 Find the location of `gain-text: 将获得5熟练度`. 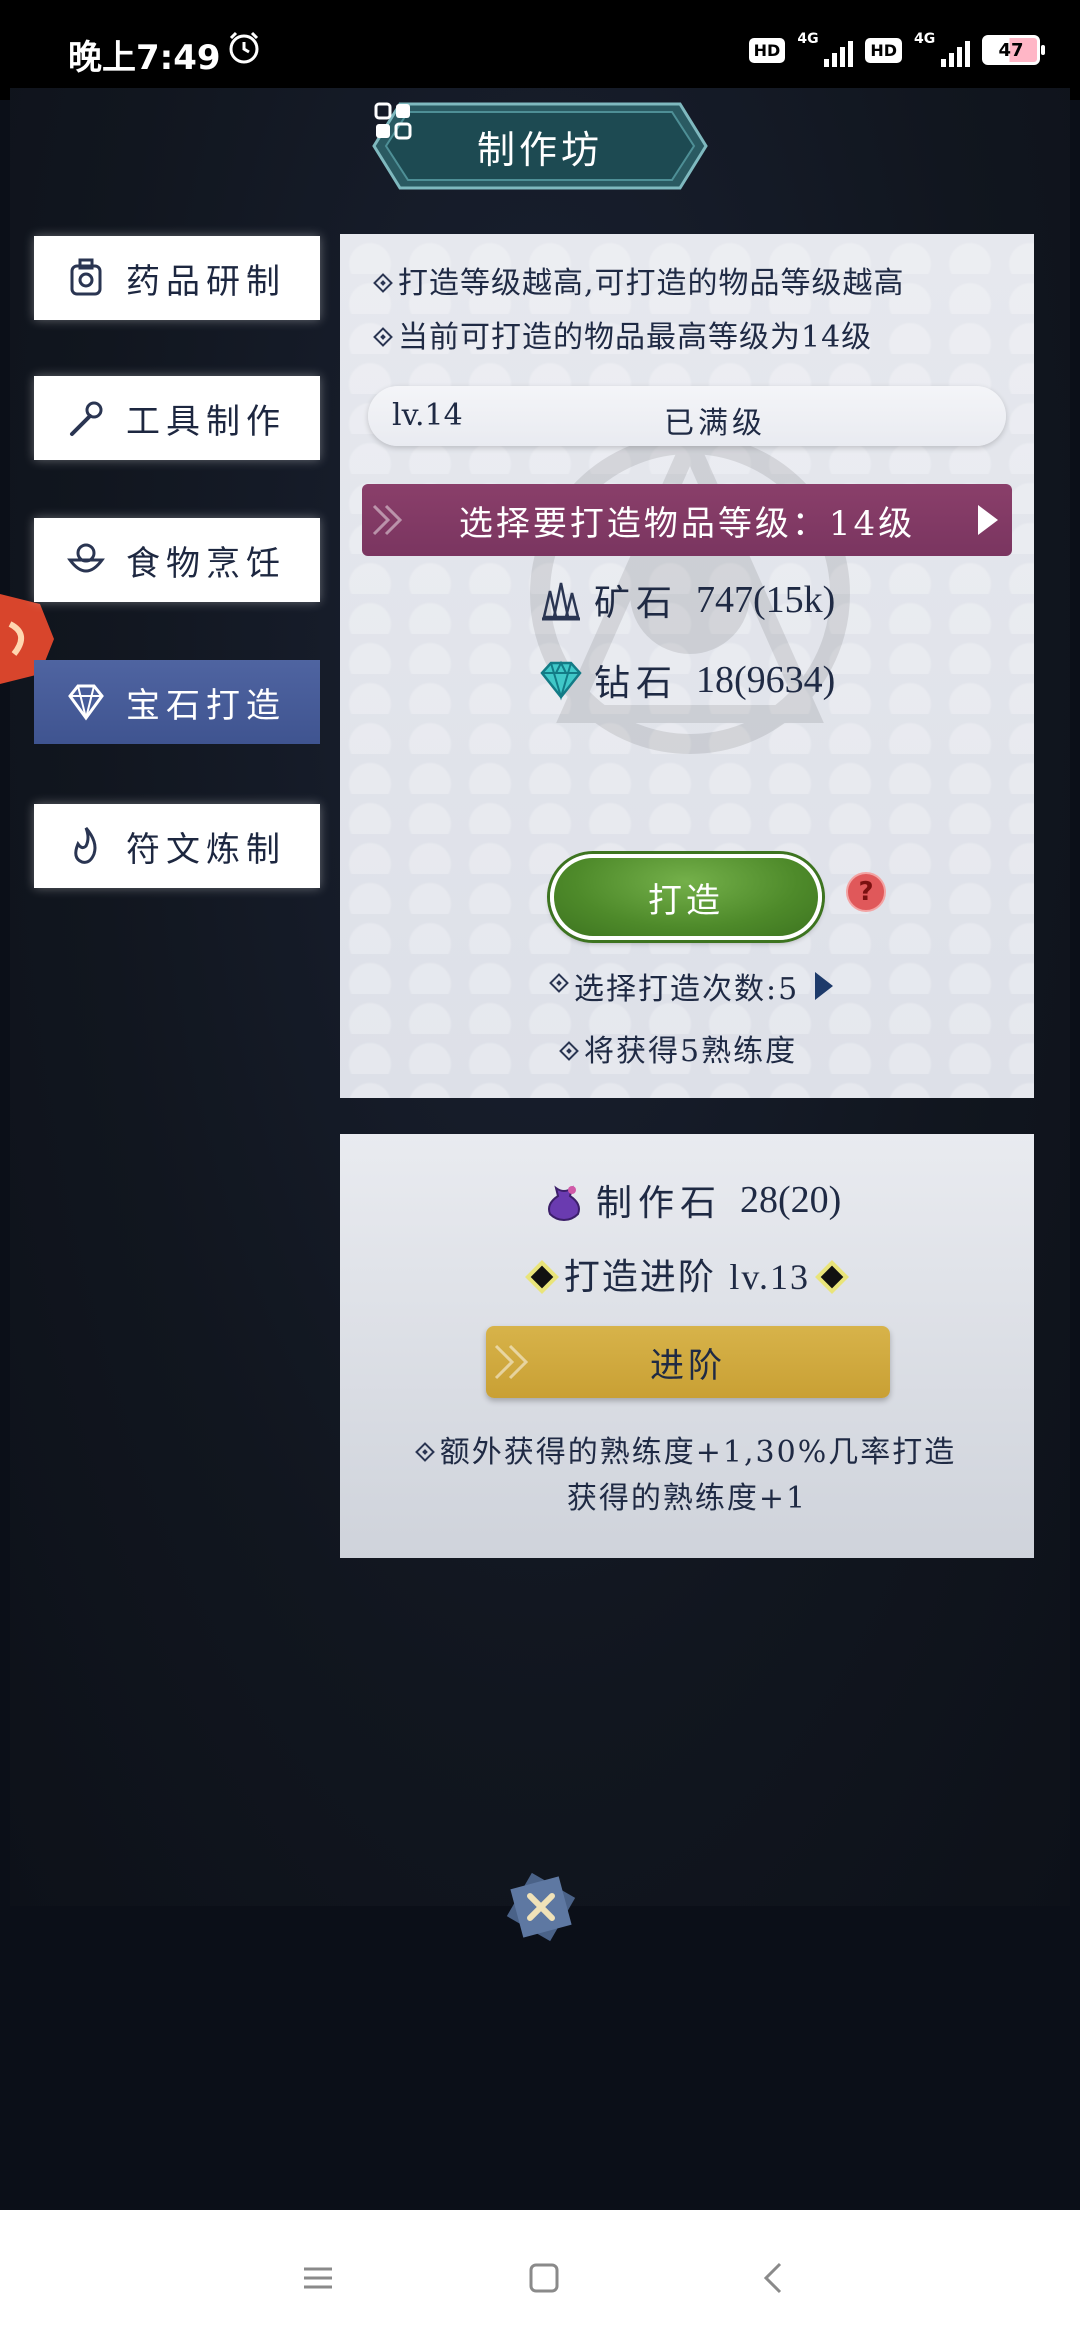

gain-text: 将获得5熟练度 is located at coordinates (678, 1048).